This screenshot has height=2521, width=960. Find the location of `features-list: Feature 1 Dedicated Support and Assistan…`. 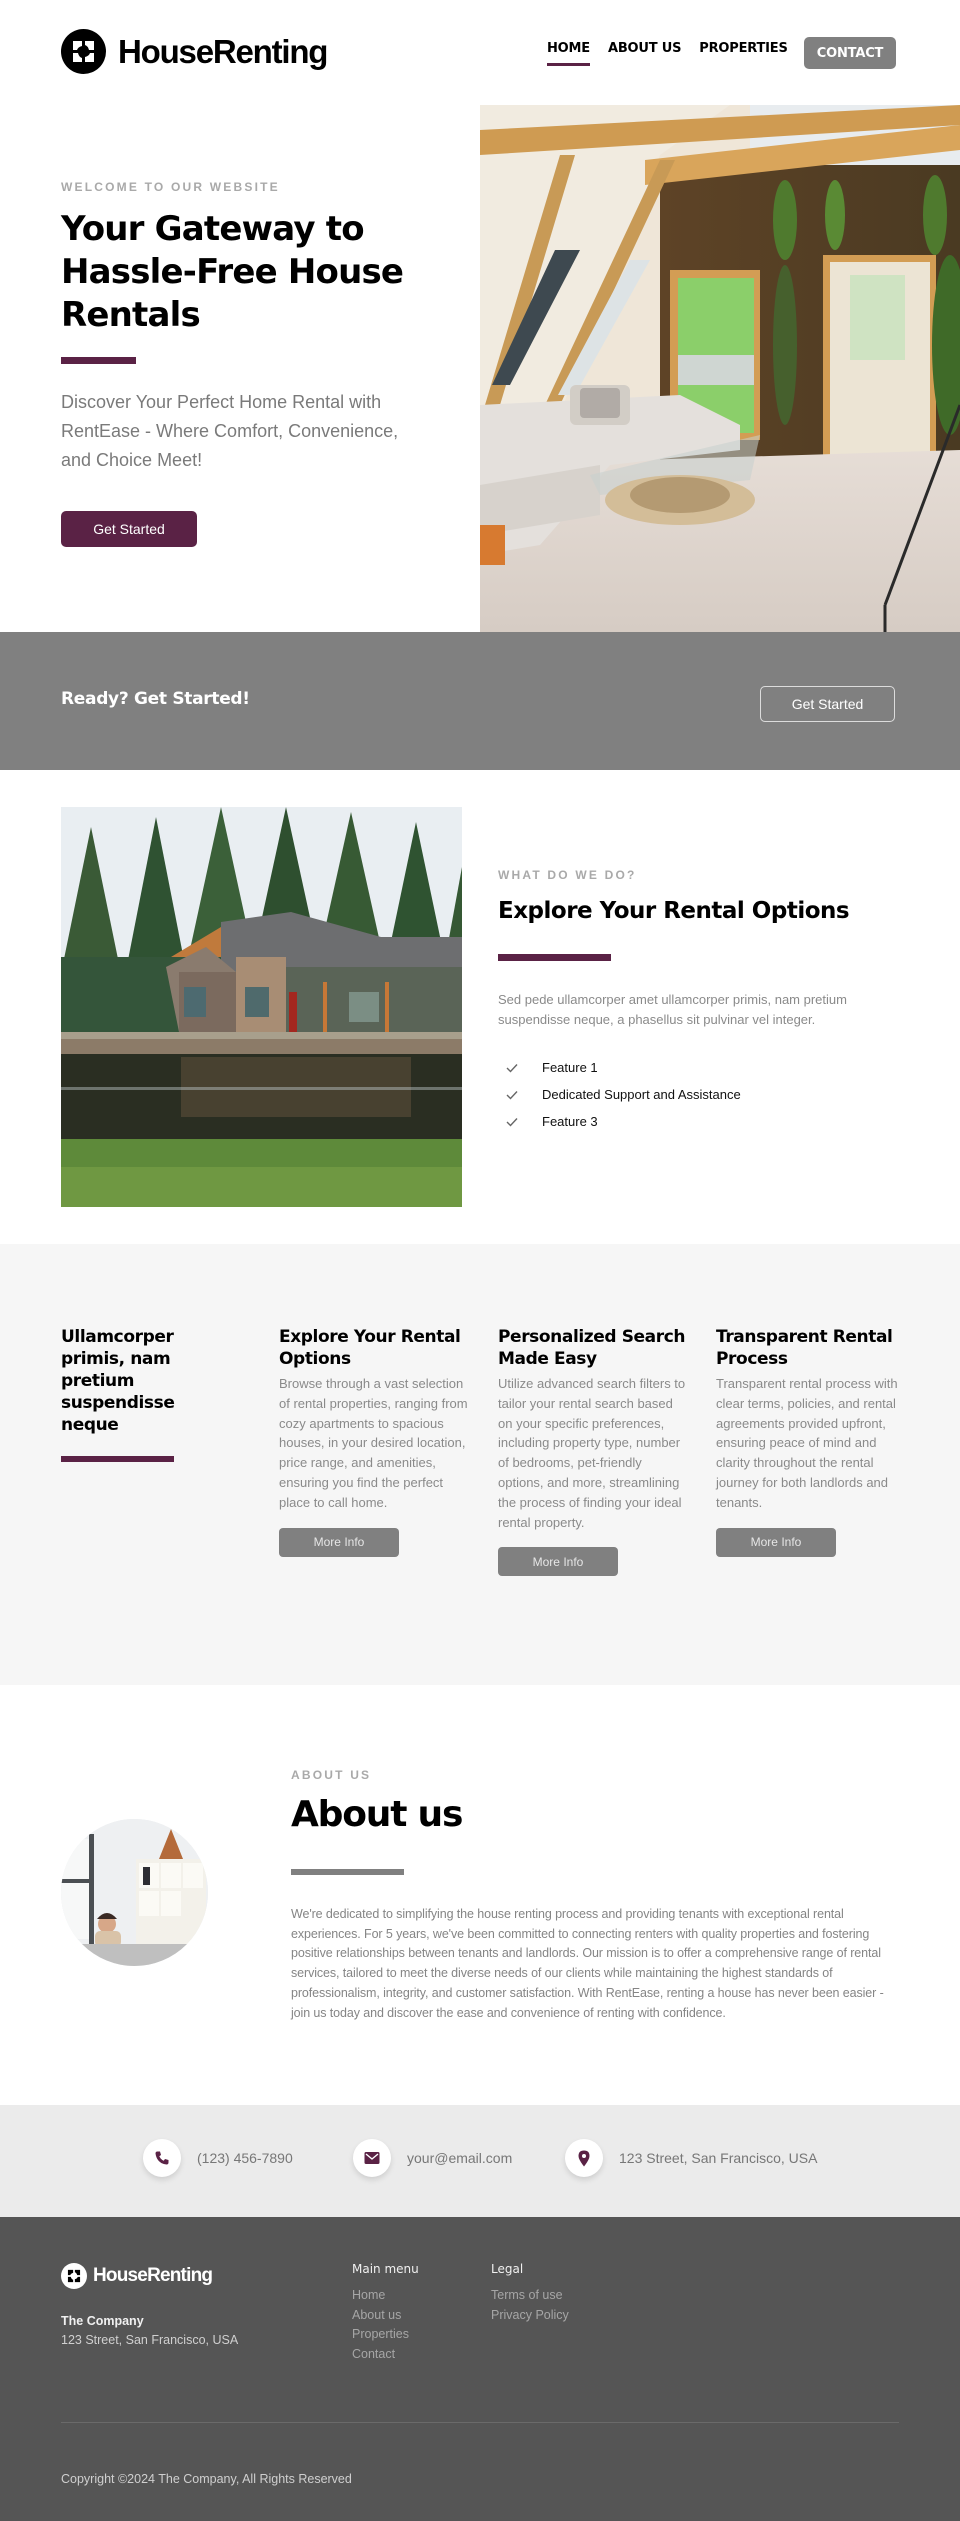

features-list: Feature 1 Dedicated Support and Assistan… is located at coordinates (623, 1094).